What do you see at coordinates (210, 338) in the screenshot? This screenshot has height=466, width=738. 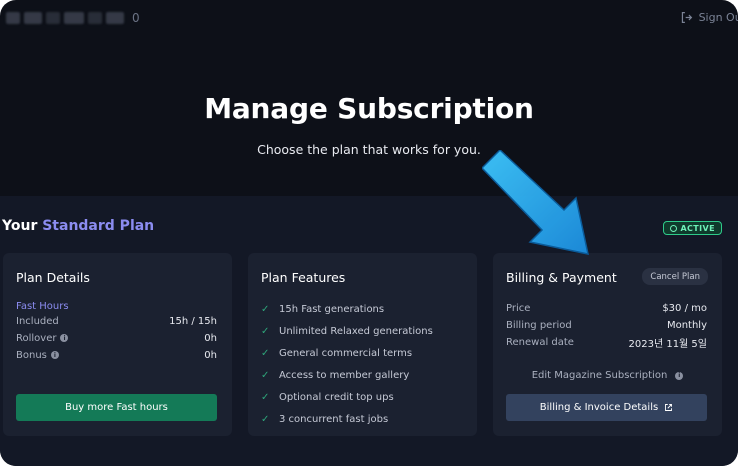 I see `rollover-value: 0h` at bounding box center [210, 338].